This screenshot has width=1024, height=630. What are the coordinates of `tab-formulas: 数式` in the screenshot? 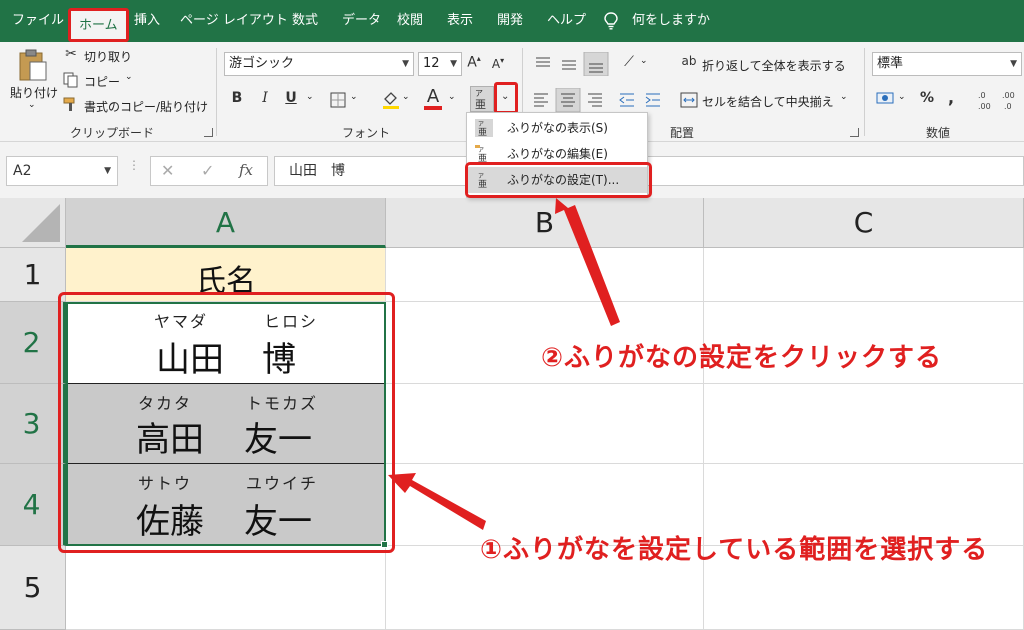 It's located at (305, 21).